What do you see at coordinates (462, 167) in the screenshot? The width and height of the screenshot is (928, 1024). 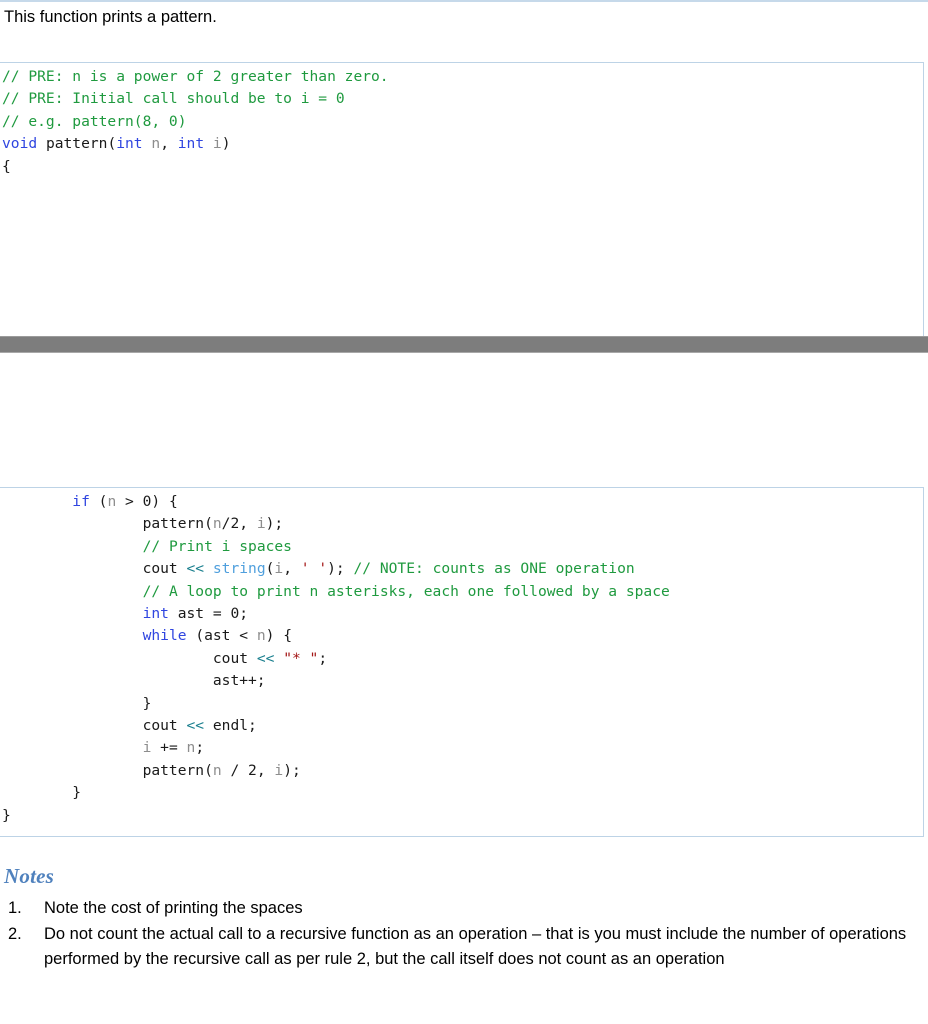 I see `code-line: {` at bounding box center [462, 167].